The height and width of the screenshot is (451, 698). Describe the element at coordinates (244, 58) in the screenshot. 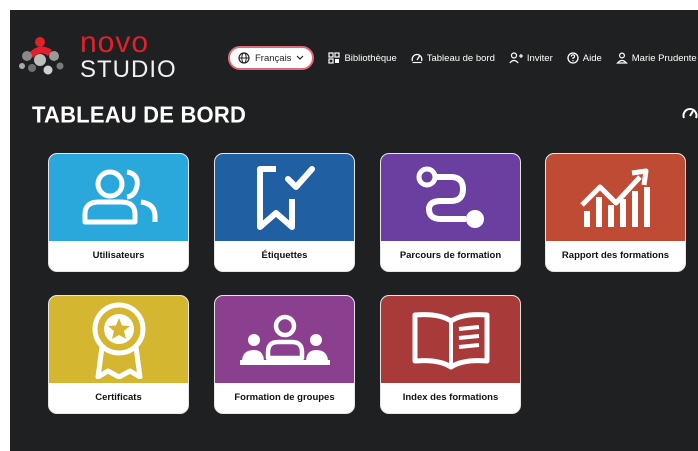

I see `globe-icon` at that location.